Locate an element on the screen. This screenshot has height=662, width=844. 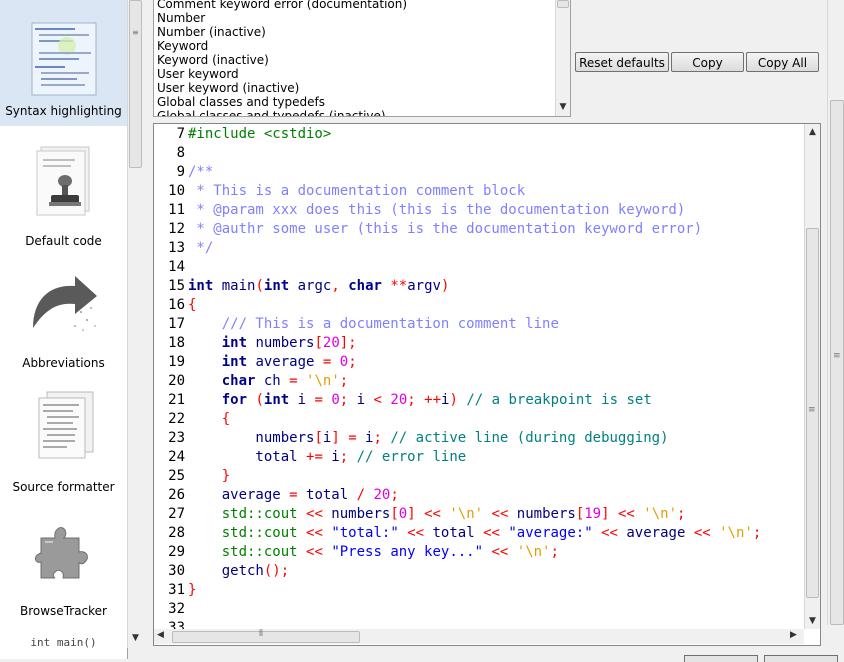
style-list-item: Global classes and typedefs is located at coordinates (282, 102).